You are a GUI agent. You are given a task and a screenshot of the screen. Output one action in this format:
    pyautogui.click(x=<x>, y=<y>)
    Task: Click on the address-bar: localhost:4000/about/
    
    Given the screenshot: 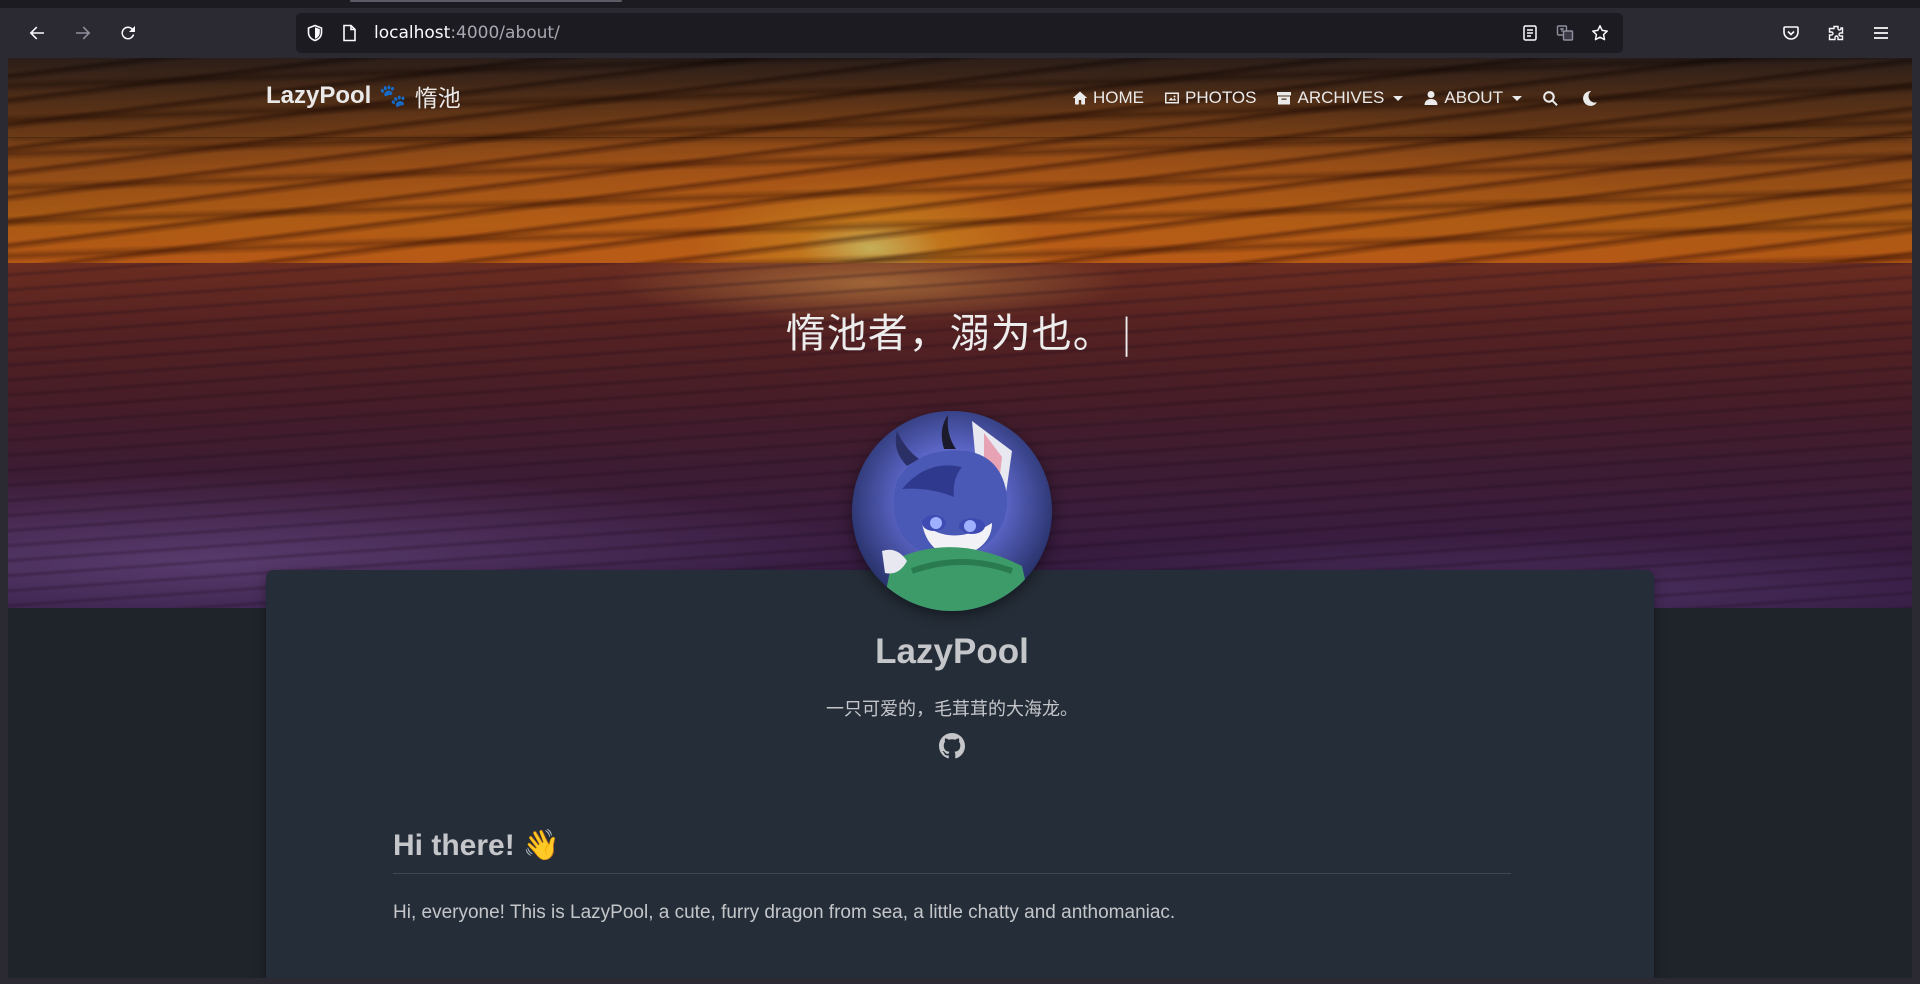 What is the action you would take?
    pyautogui.click(x=959, y=33)
    